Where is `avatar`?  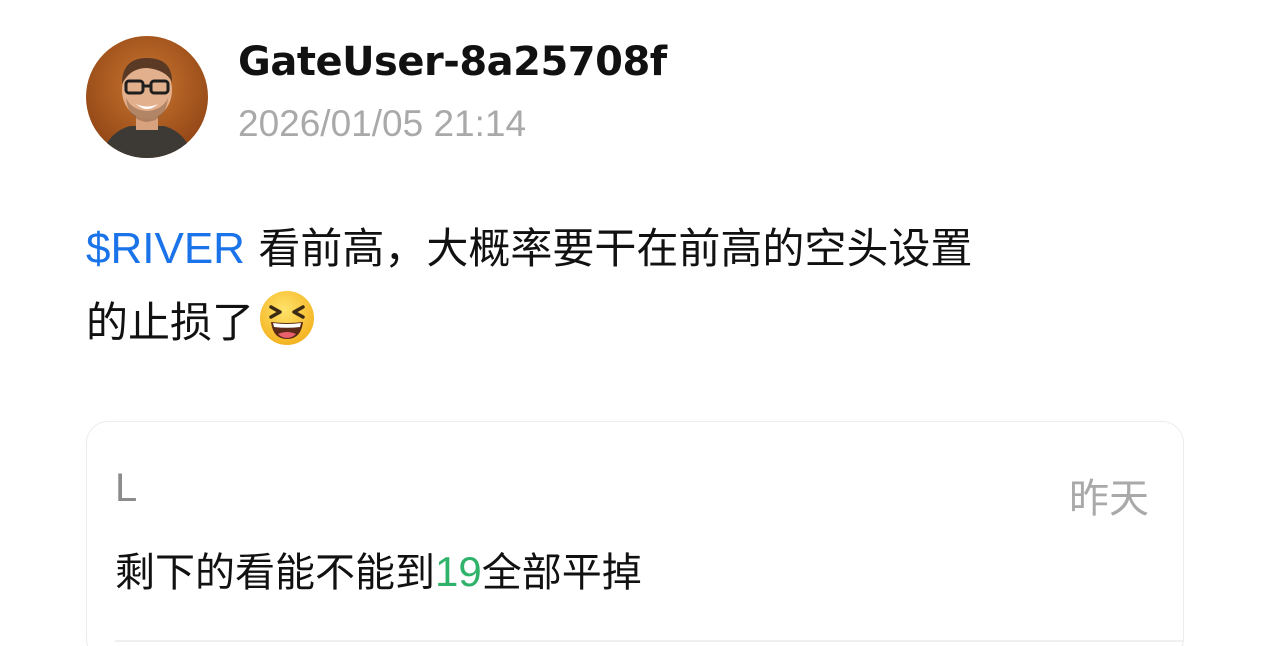 avatar is located at coordinates (147, 97).